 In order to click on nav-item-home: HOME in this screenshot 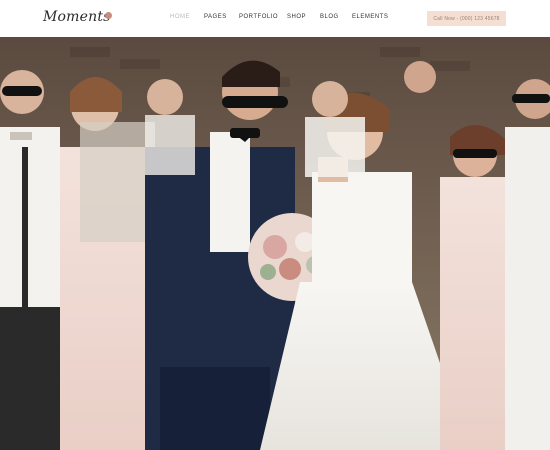, I will do `click(180, 17)`.